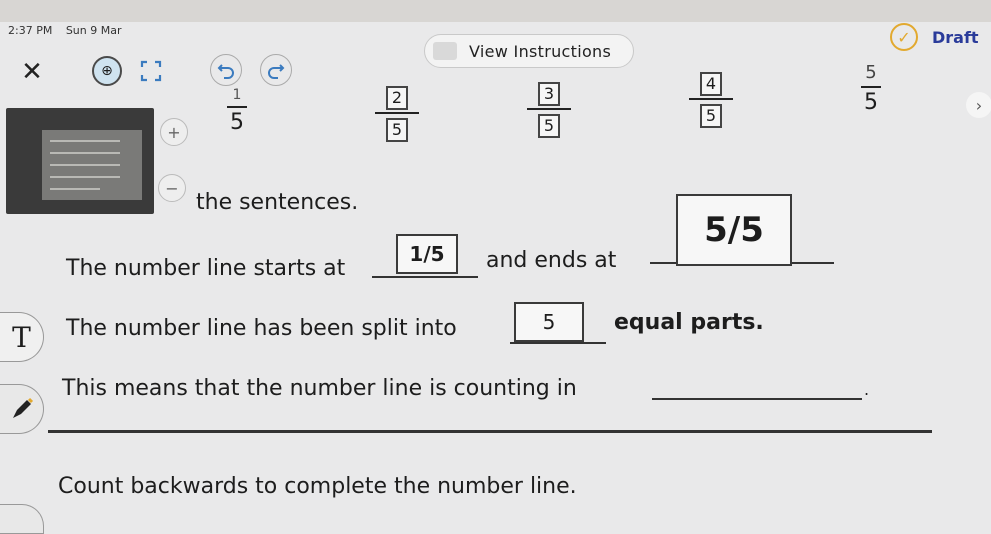 The height and width of the screenshot is (534, 991). Describe the element at coordinates (955, 37) in the screenshot. I see `draft-label: Draft` at that location.